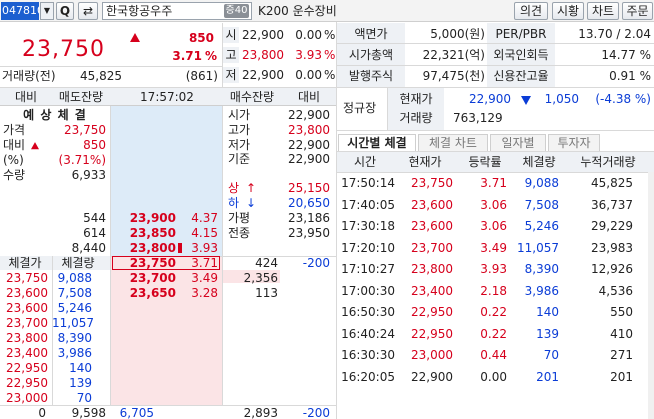  Describe the element at coordinates (231, 55) in the screenshot. I see `high-label: 고` at that location.